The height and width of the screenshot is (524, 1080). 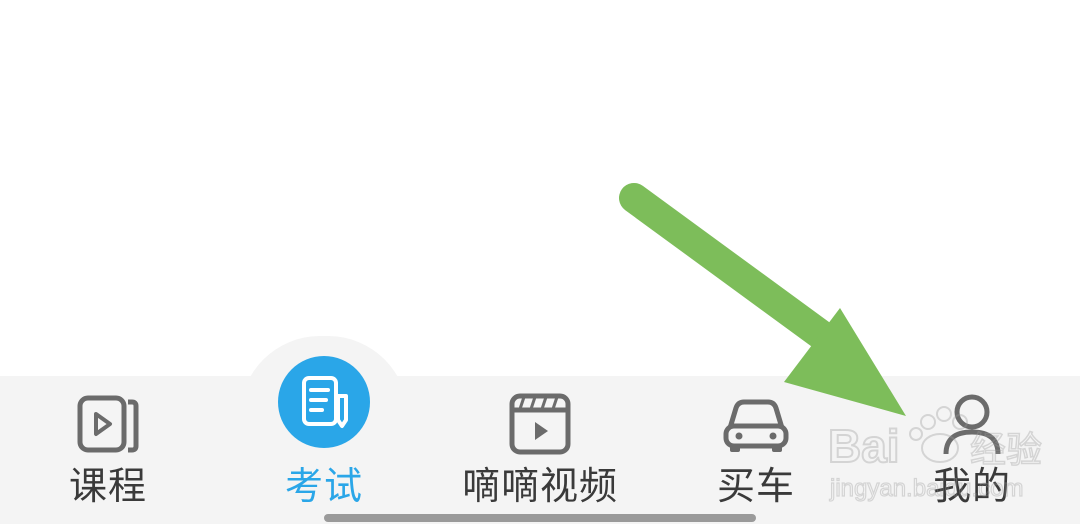 What do you see at coordinates (971, 486) in the screenshot?
I see `tab-me-label: 我的` at bounding box center [971, 486].